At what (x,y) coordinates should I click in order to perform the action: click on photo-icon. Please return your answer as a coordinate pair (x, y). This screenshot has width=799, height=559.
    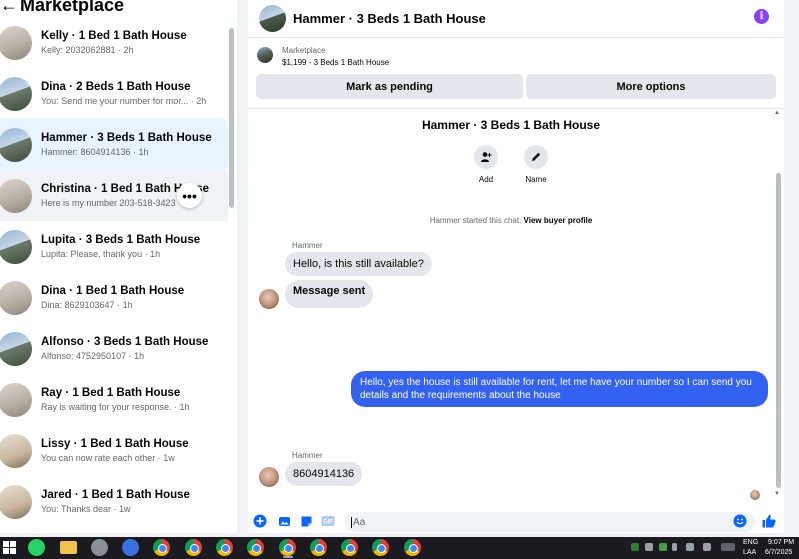
    Looking at the image, I should click on (284, 521).